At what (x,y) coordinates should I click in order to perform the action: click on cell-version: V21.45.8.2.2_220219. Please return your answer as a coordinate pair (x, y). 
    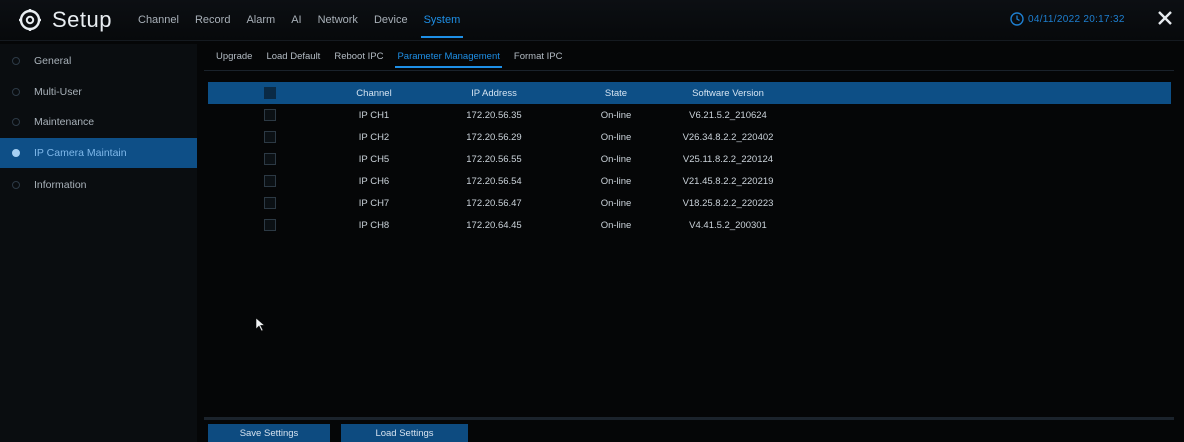
    Looking at the image, I should click on (728, 181).